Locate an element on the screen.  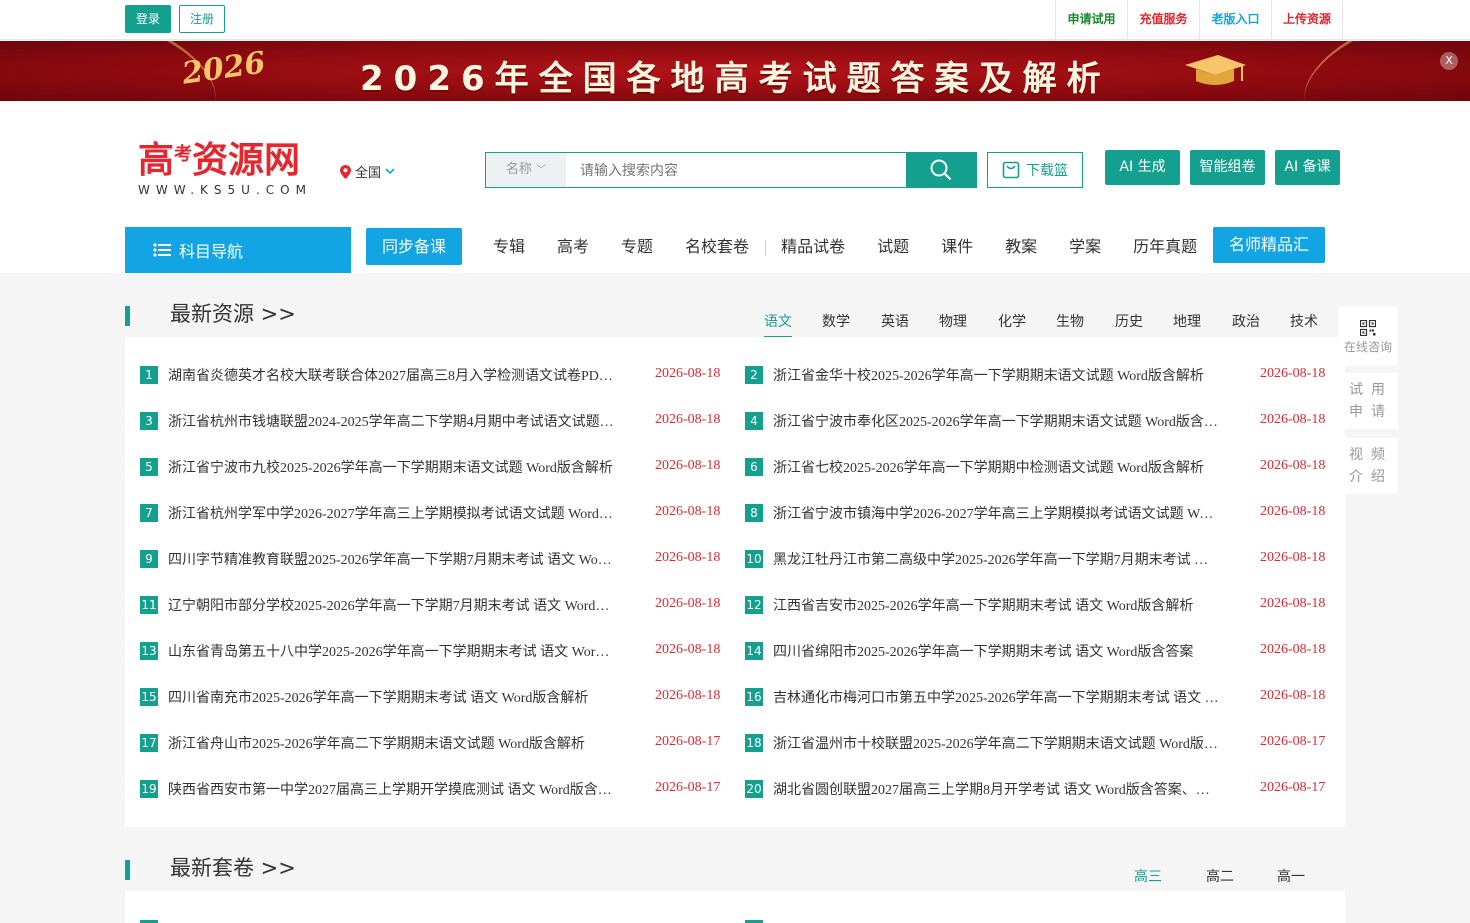
online-consult-button: 在线咨询 is located at coordinates (1368, 336).